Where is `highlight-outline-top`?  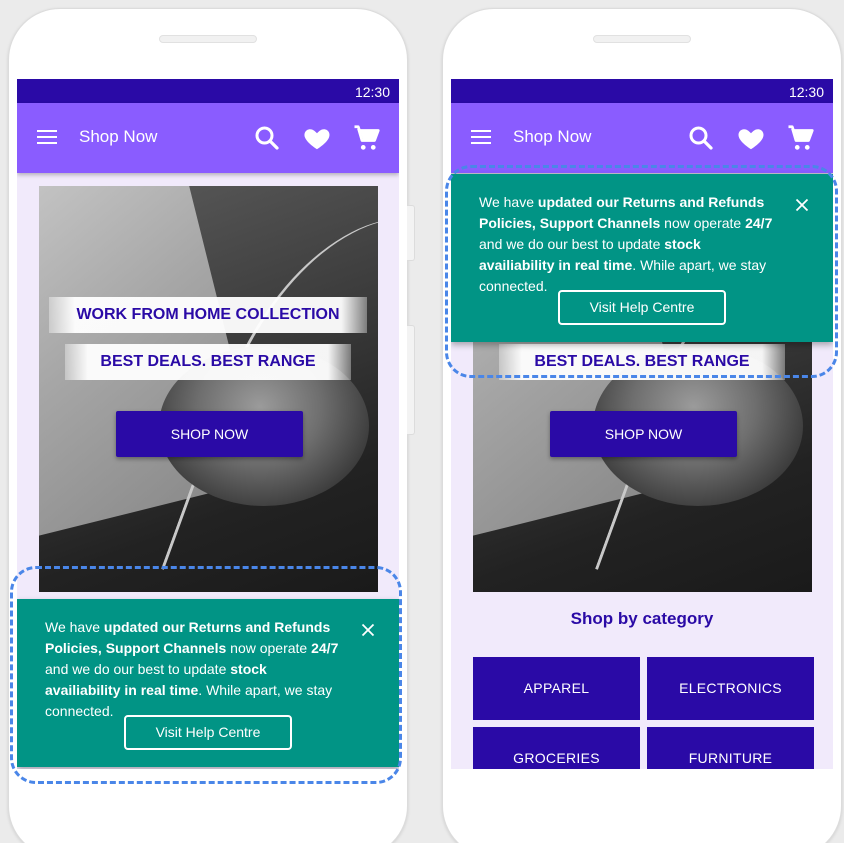 highlight-outline-top is located at coordinates (641, 271).